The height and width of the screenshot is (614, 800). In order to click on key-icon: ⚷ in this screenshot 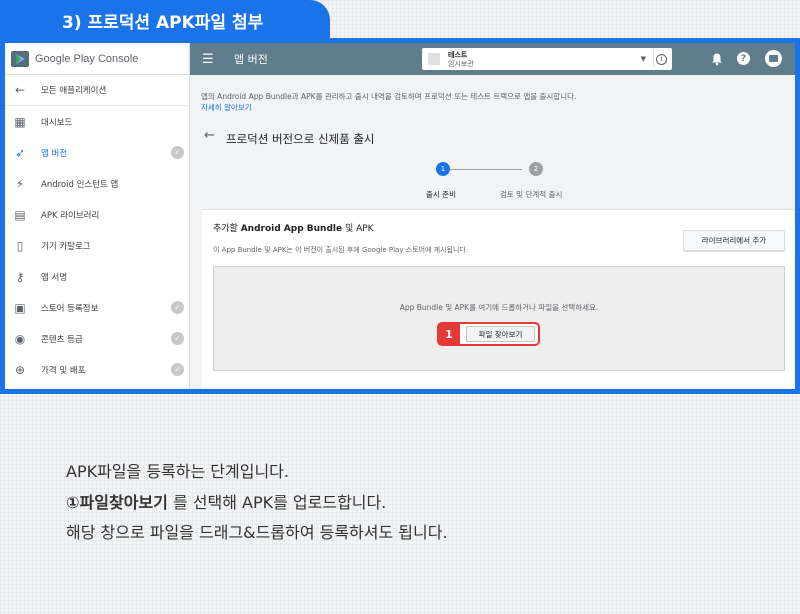, I will do `click(20, 276)`.